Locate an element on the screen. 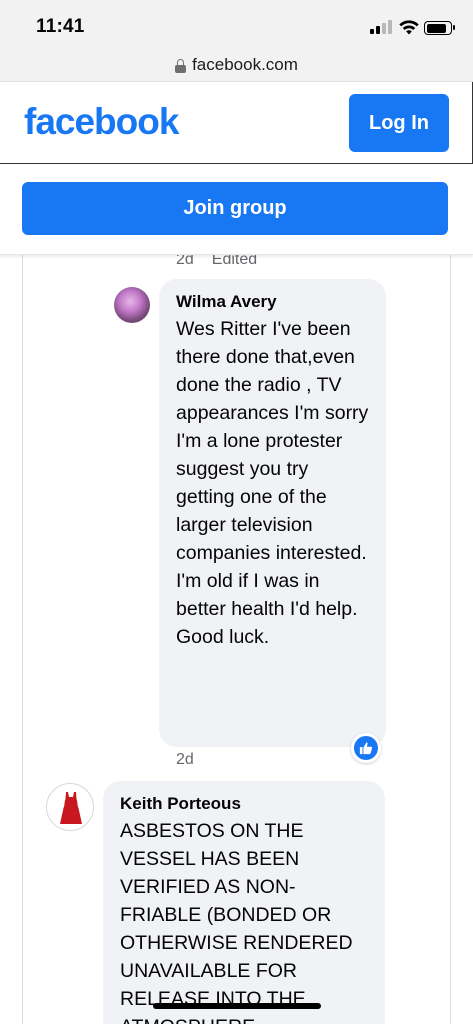 The width and height of the screenshot is (473, 1024). browser-url-bar: facebook.com is located at coordinates (236, 65).